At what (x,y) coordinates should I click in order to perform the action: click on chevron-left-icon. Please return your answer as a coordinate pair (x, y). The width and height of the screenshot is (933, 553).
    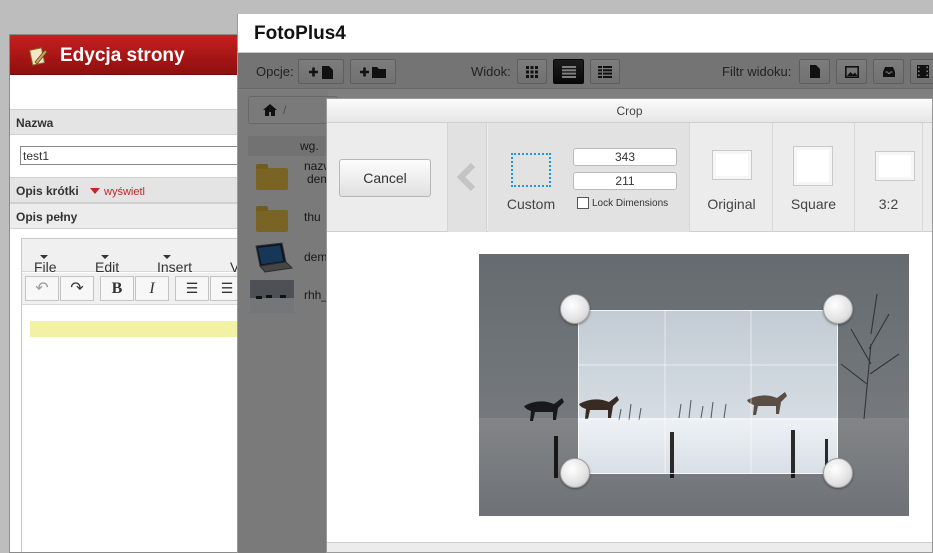
    Looking at the image, I should click on (466, 177).